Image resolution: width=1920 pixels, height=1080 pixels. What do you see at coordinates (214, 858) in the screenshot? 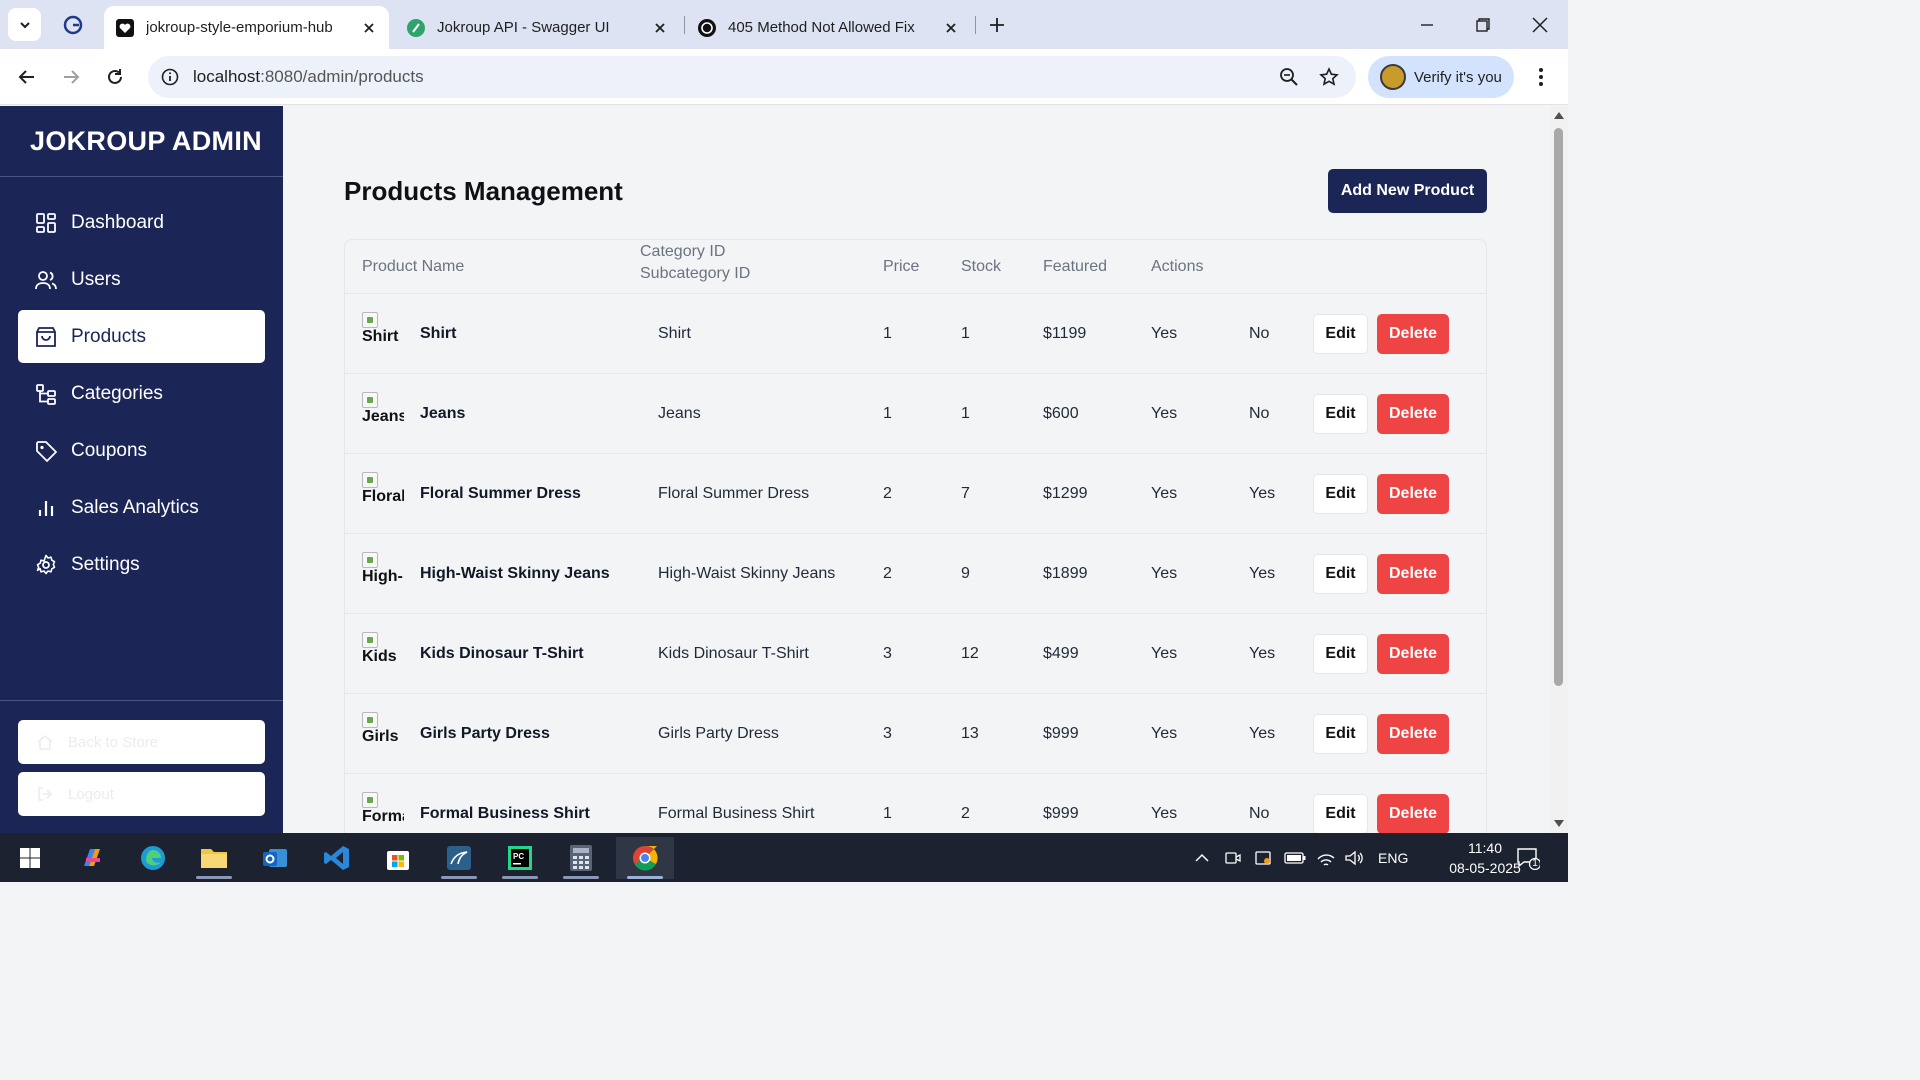
I see `taskbar-file-explorer` at bounding box center [214, 858].